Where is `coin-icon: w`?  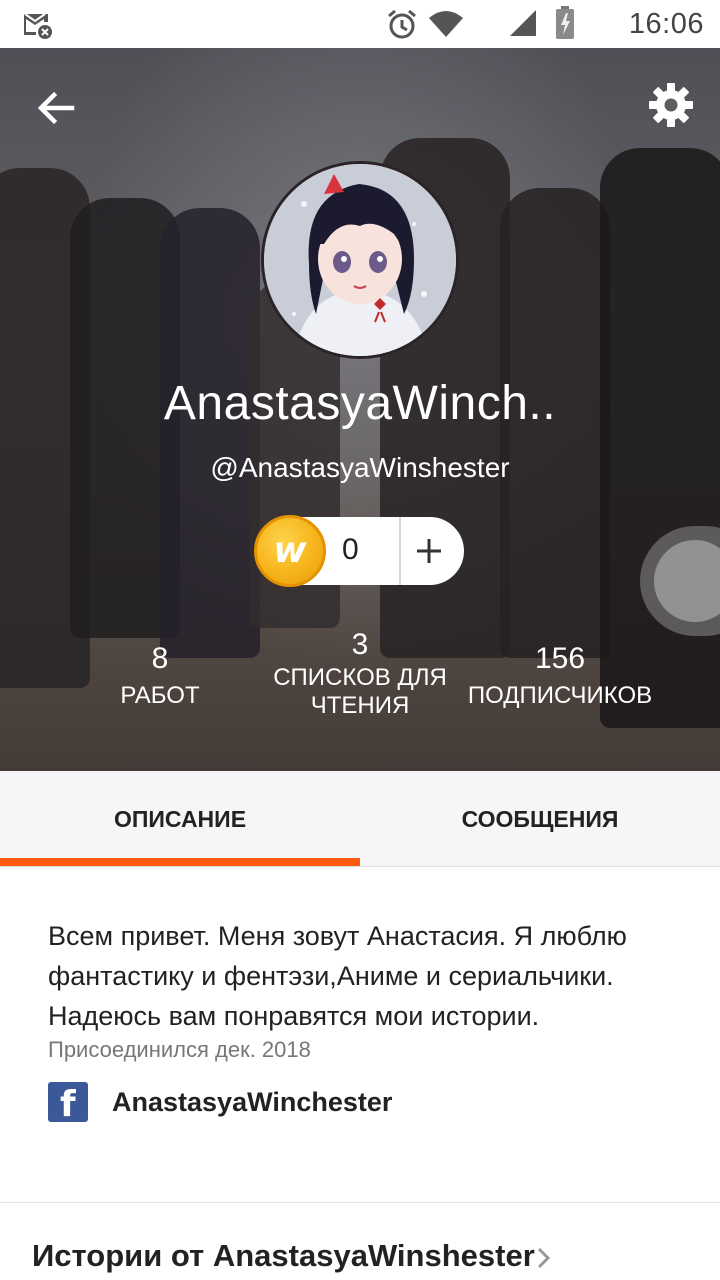 coin-icon: w is located at coordinates (290, 551).